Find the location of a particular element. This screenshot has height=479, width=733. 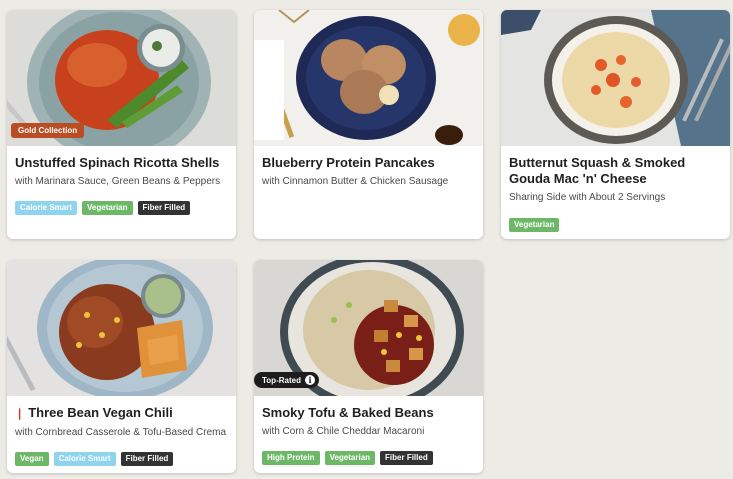

tag-list: High Protein Vegetarian Fiber Filled is located at coordinates (368, 458).